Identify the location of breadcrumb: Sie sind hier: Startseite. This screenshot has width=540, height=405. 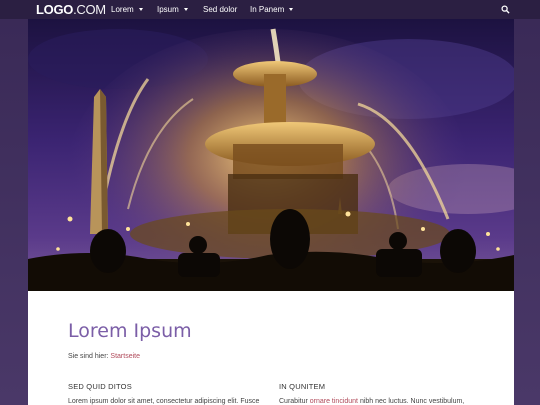
(104, 356).